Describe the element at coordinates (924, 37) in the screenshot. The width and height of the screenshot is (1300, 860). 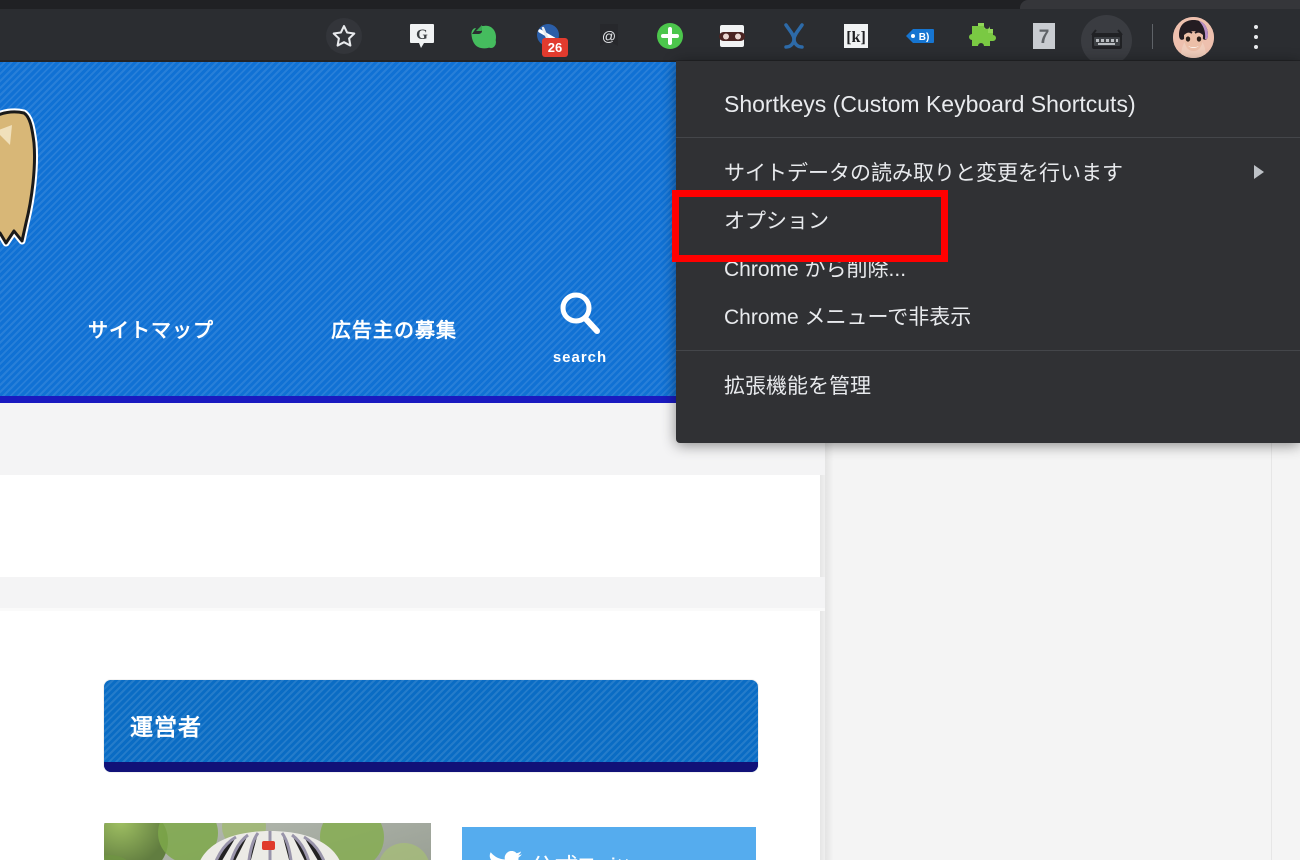
I see `svg-text: B)` at that location.